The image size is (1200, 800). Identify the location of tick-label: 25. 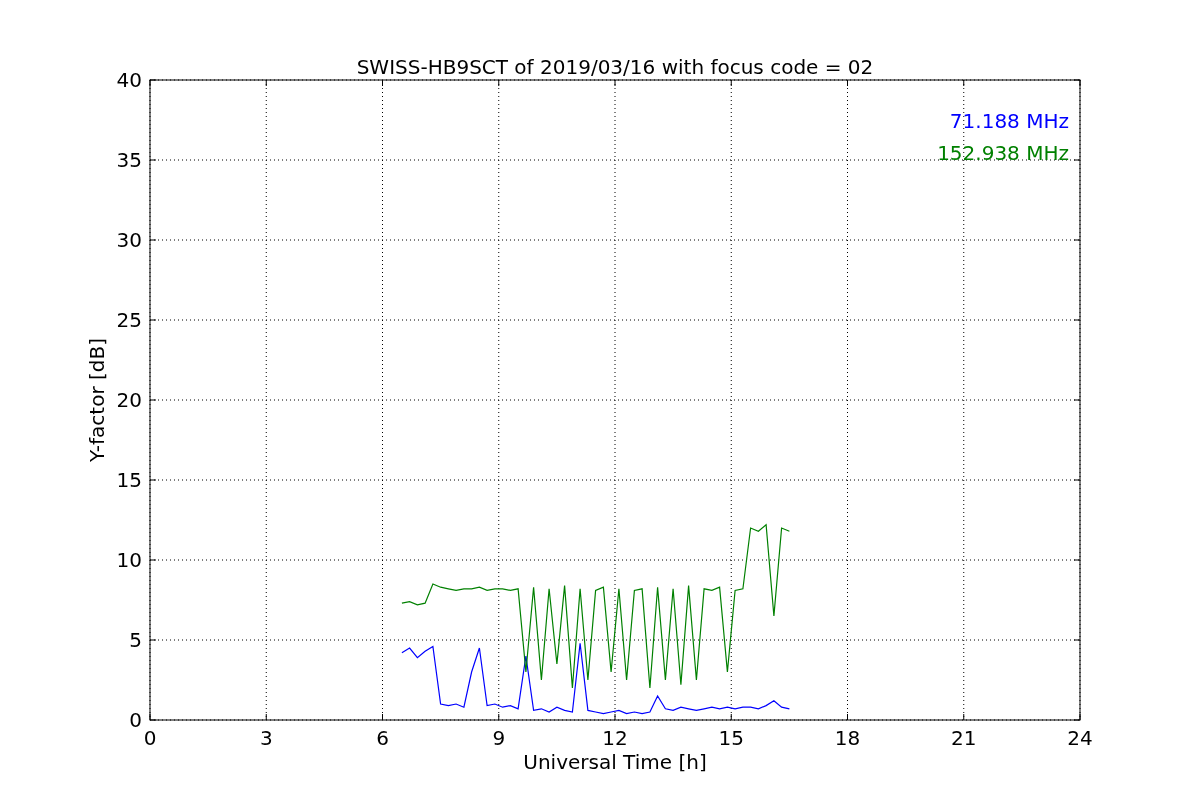
(129, 320).